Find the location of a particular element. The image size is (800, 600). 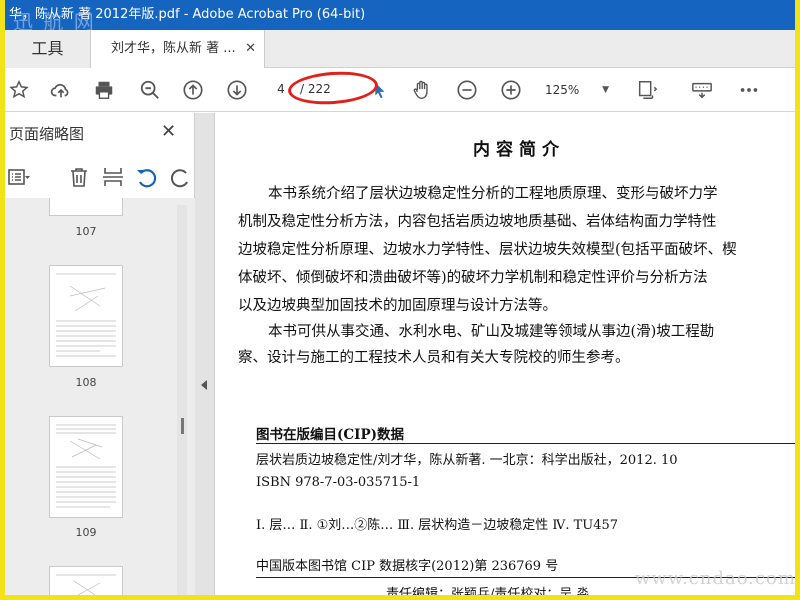

page-heading: 内容简介 is located at coordinates (519, 150).